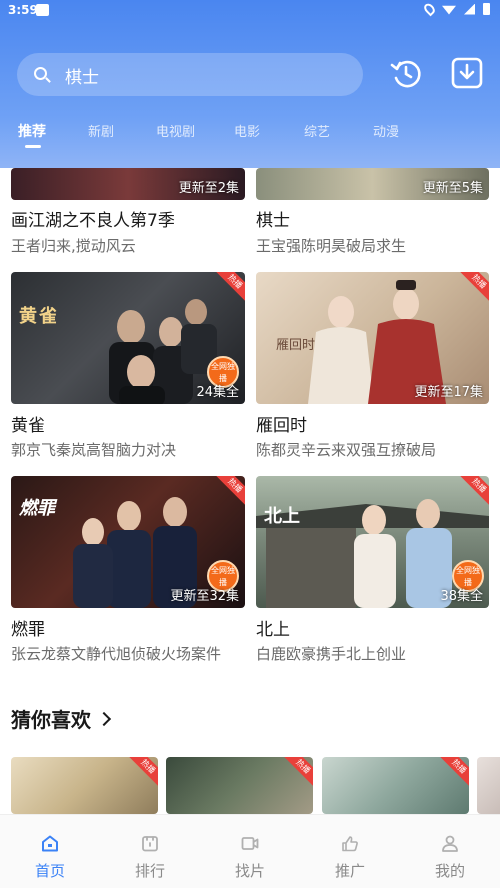  What do you see at coordinates (449, 10) in the screenshot?
I see `wifi-icon` at bounding box center [449, 10].